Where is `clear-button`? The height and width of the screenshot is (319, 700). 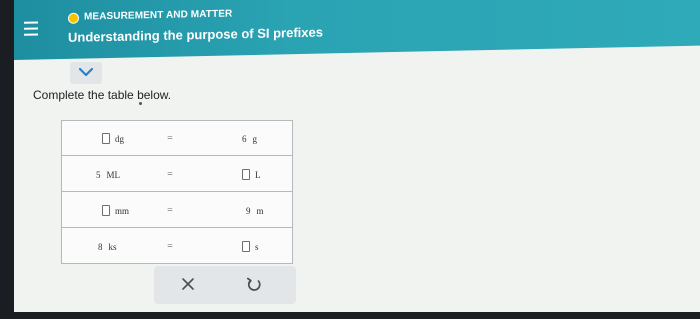
clear-button is located at coordinates (188, 284).